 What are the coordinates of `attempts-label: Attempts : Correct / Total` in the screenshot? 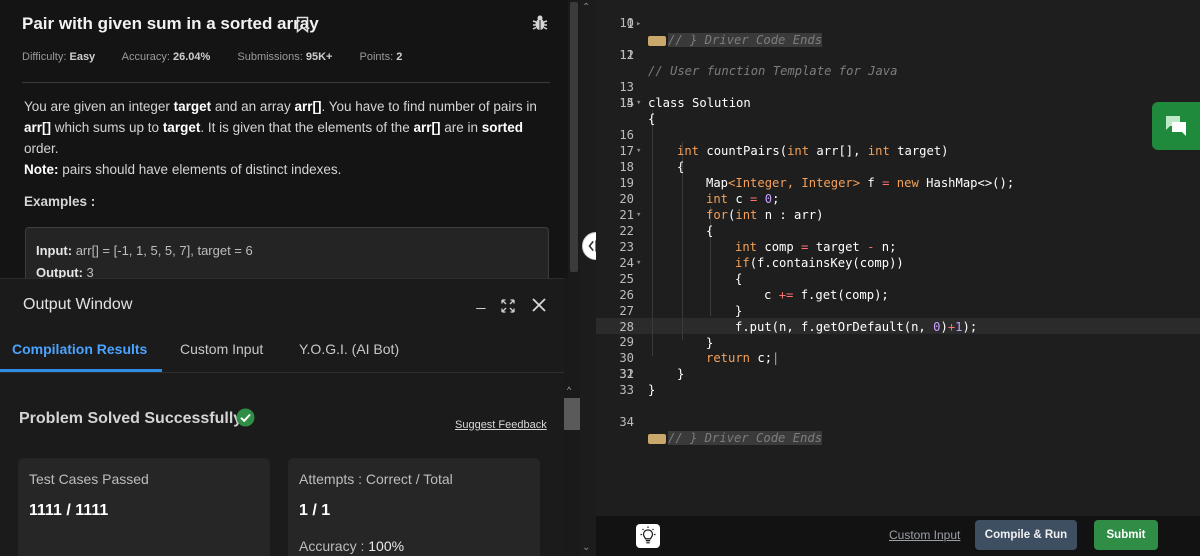 It's located at (376, 479).